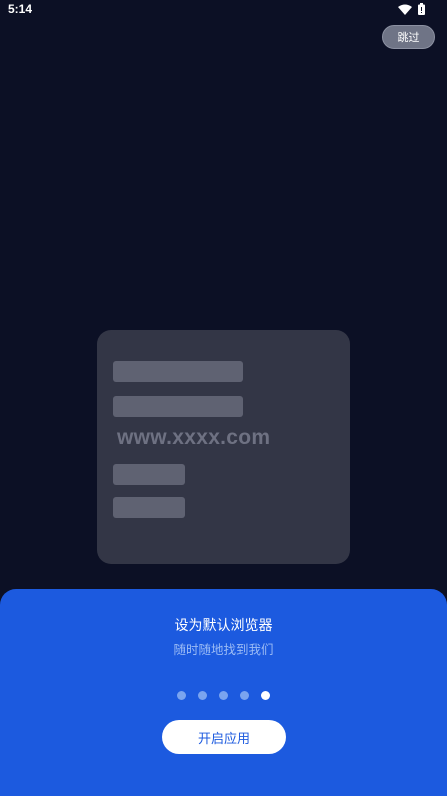 The width and height of the screenshot is (447, 796). I want to click on page-indicator, so click(223, 695).